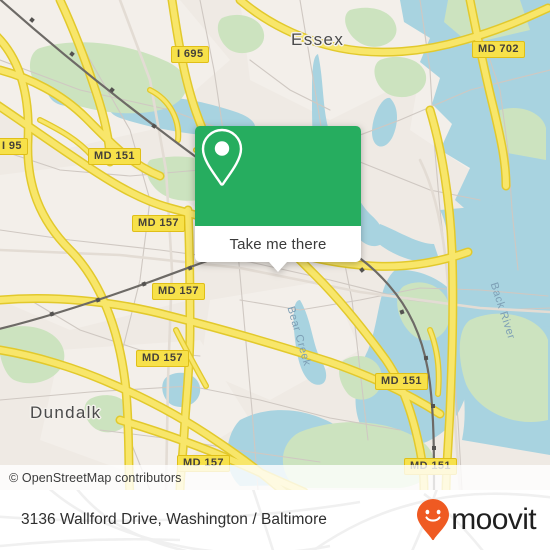 The width and height of the screenshot is (550, 550). I want to click on highway-shield: MD 702, so click(498, 49).